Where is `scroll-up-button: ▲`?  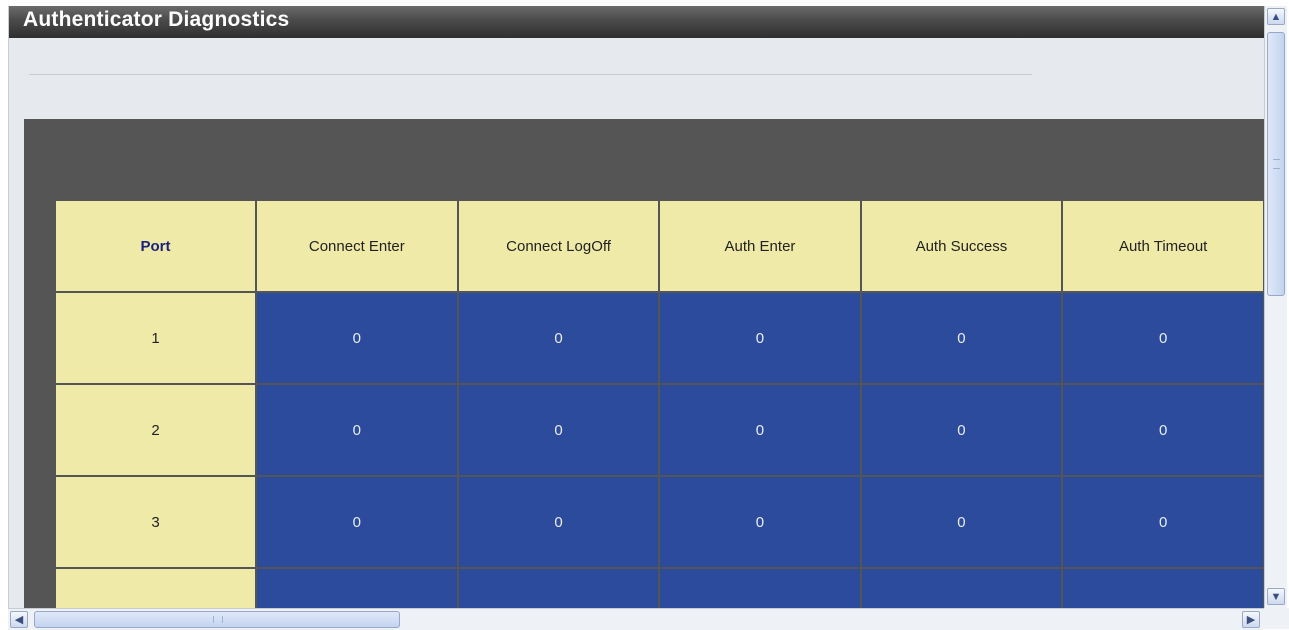
scroll-up-button: ▲ is located at coordinates (1276, 16).